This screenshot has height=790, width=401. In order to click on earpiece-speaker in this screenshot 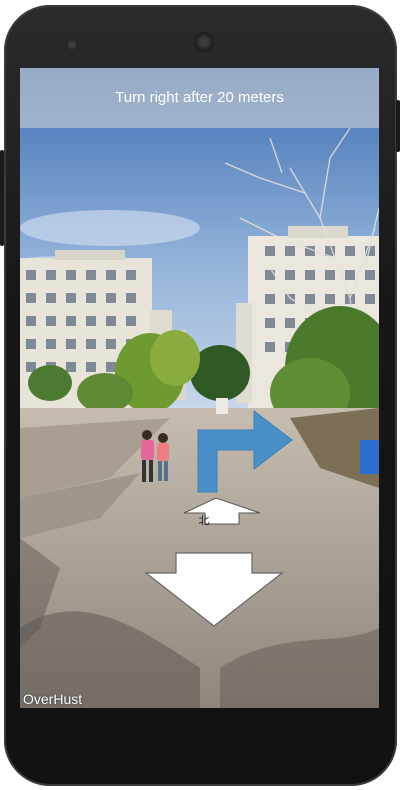, I will do `click(204, 42)`.